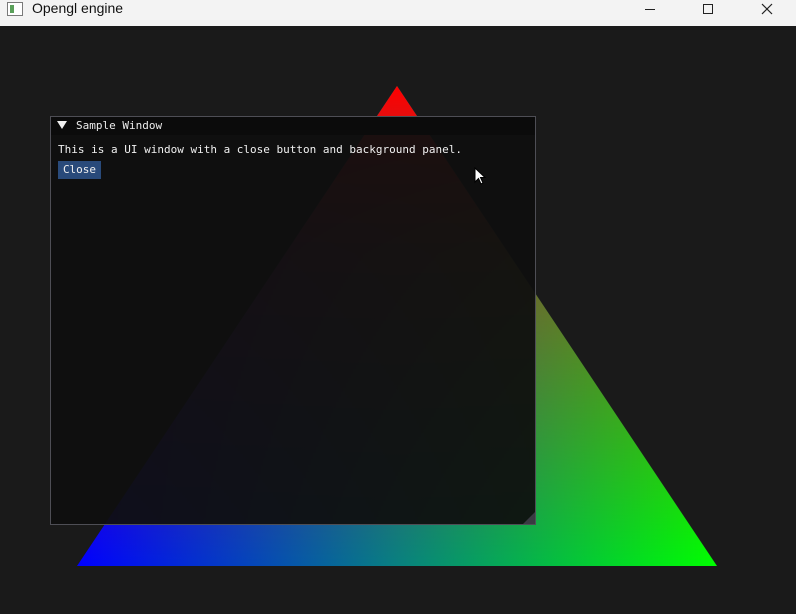  I want to click on close-icon, so click(767, 8).